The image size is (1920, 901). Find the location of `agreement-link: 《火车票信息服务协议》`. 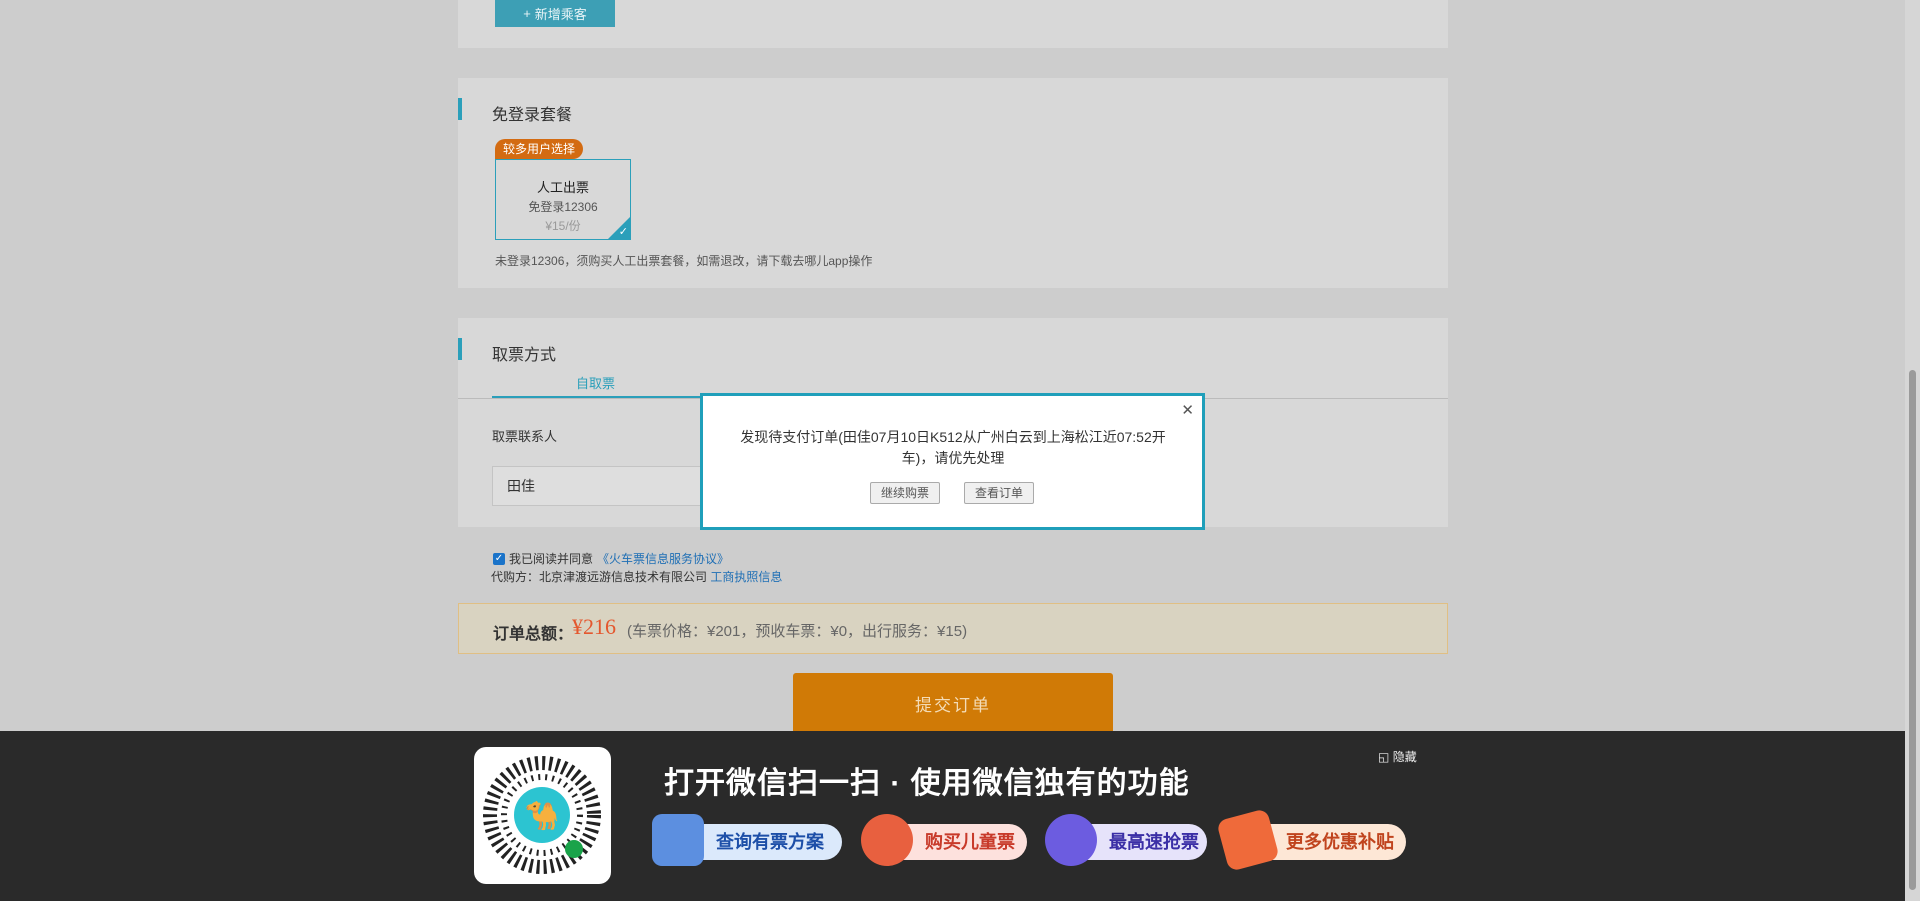

agreement-link: 《火车票信息服务协议》 is located at coordinates (663, 558).